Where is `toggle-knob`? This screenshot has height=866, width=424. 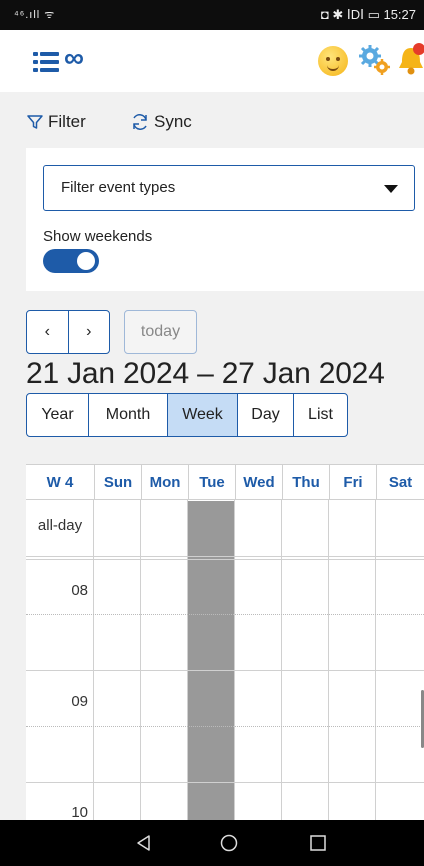 toggle-knob is located at coordinates (86, 261).